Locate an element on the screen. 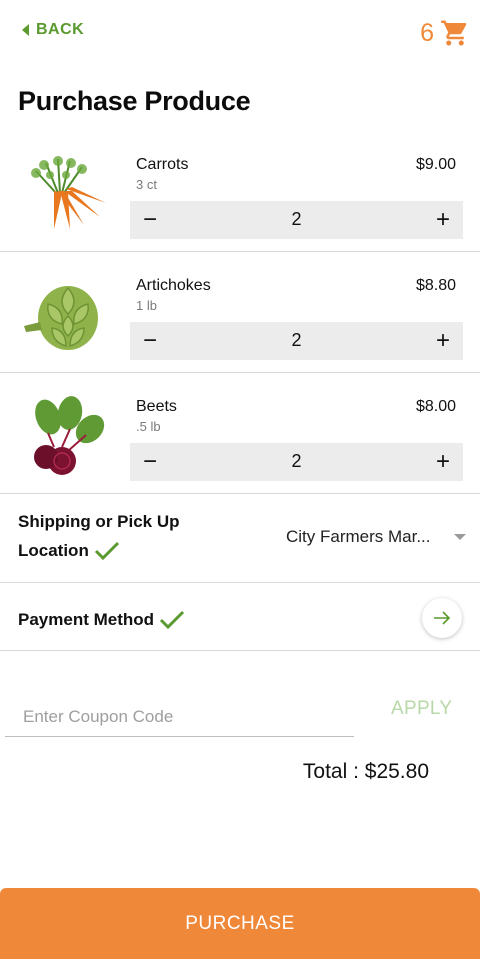 The width and height of the screenshot is (480, 959). shipping-label-line1: Shipping or Pick Up is located at coordinates (99, 521).